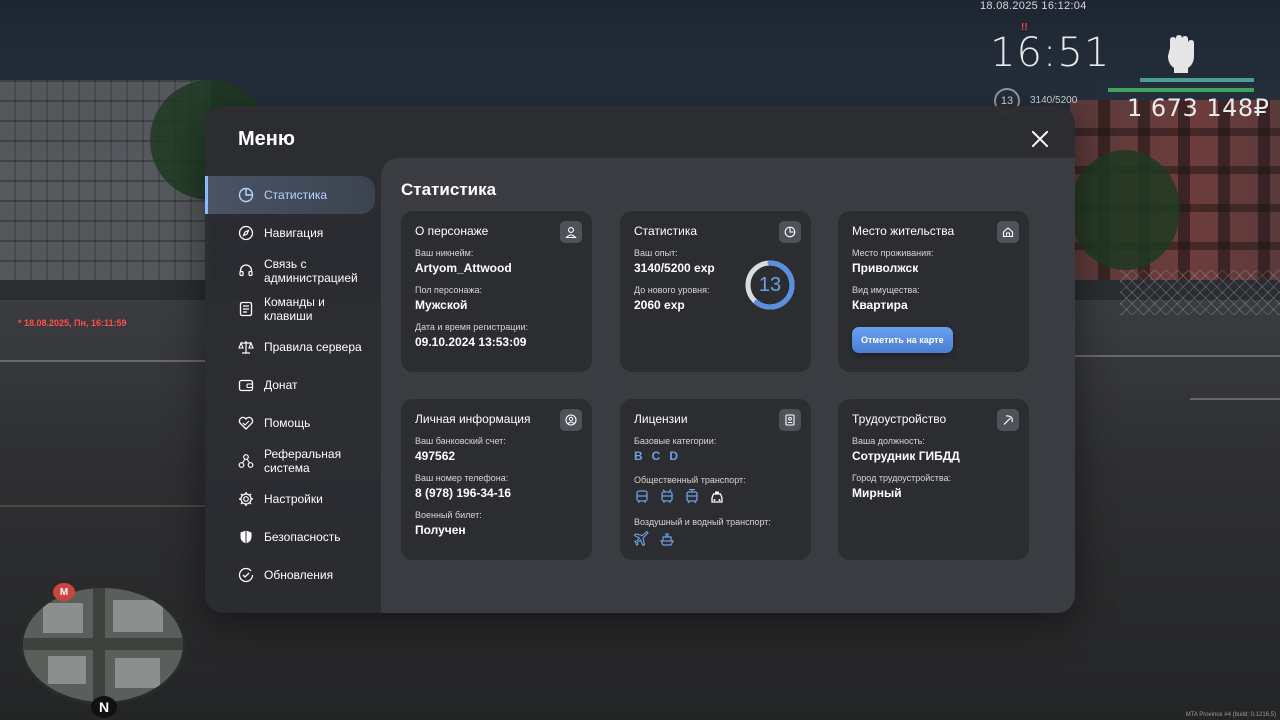  I want to click on sidebar-item-help: Помощь, so click(293, 423).